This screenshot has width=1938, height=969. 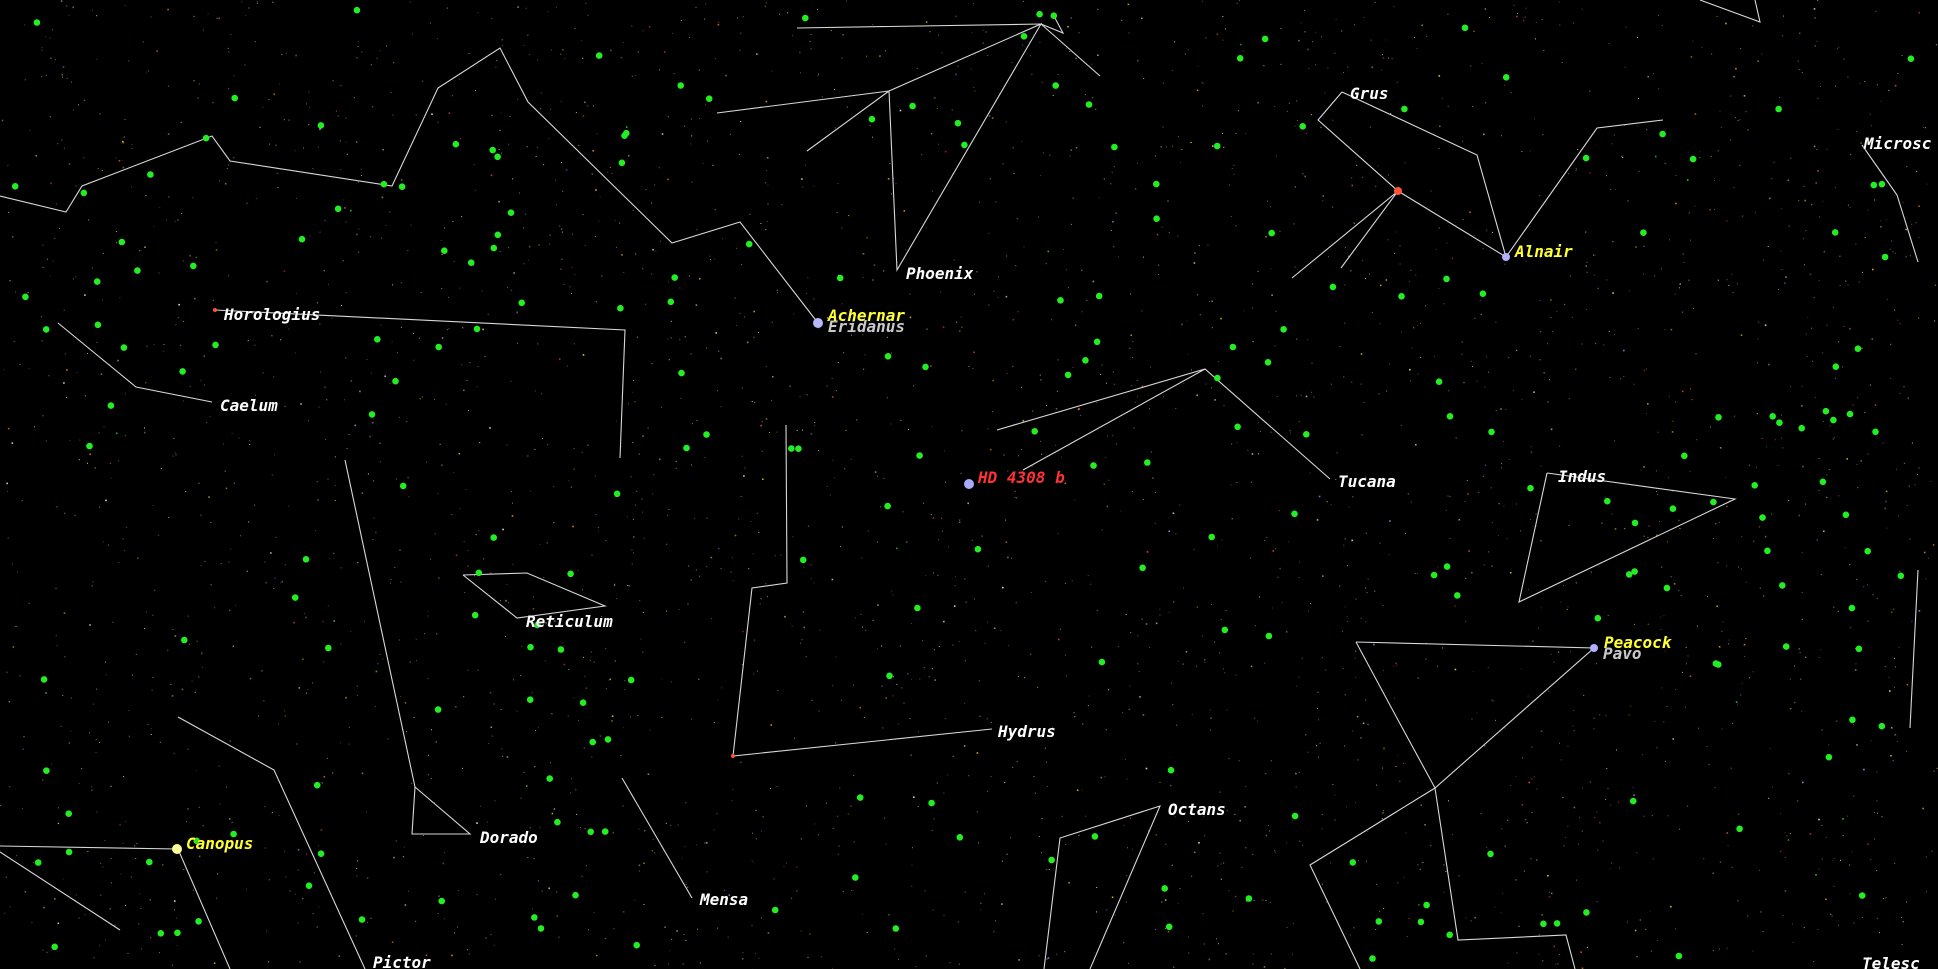 I want to click on star-marker-red-grus, so click(x=1398, y=191).